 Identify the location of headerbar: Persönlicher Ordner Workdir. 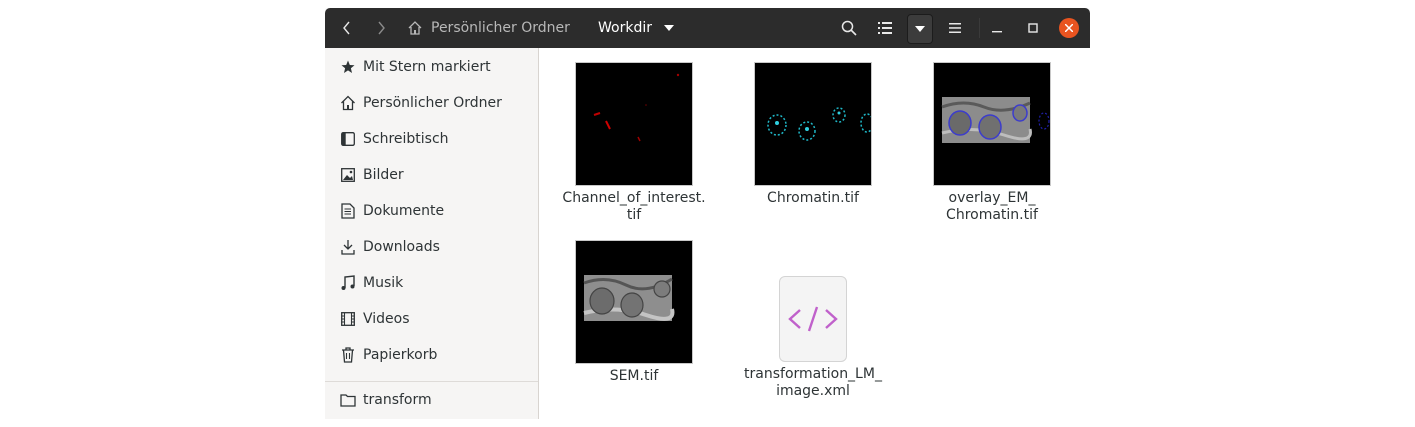
(707, 28).